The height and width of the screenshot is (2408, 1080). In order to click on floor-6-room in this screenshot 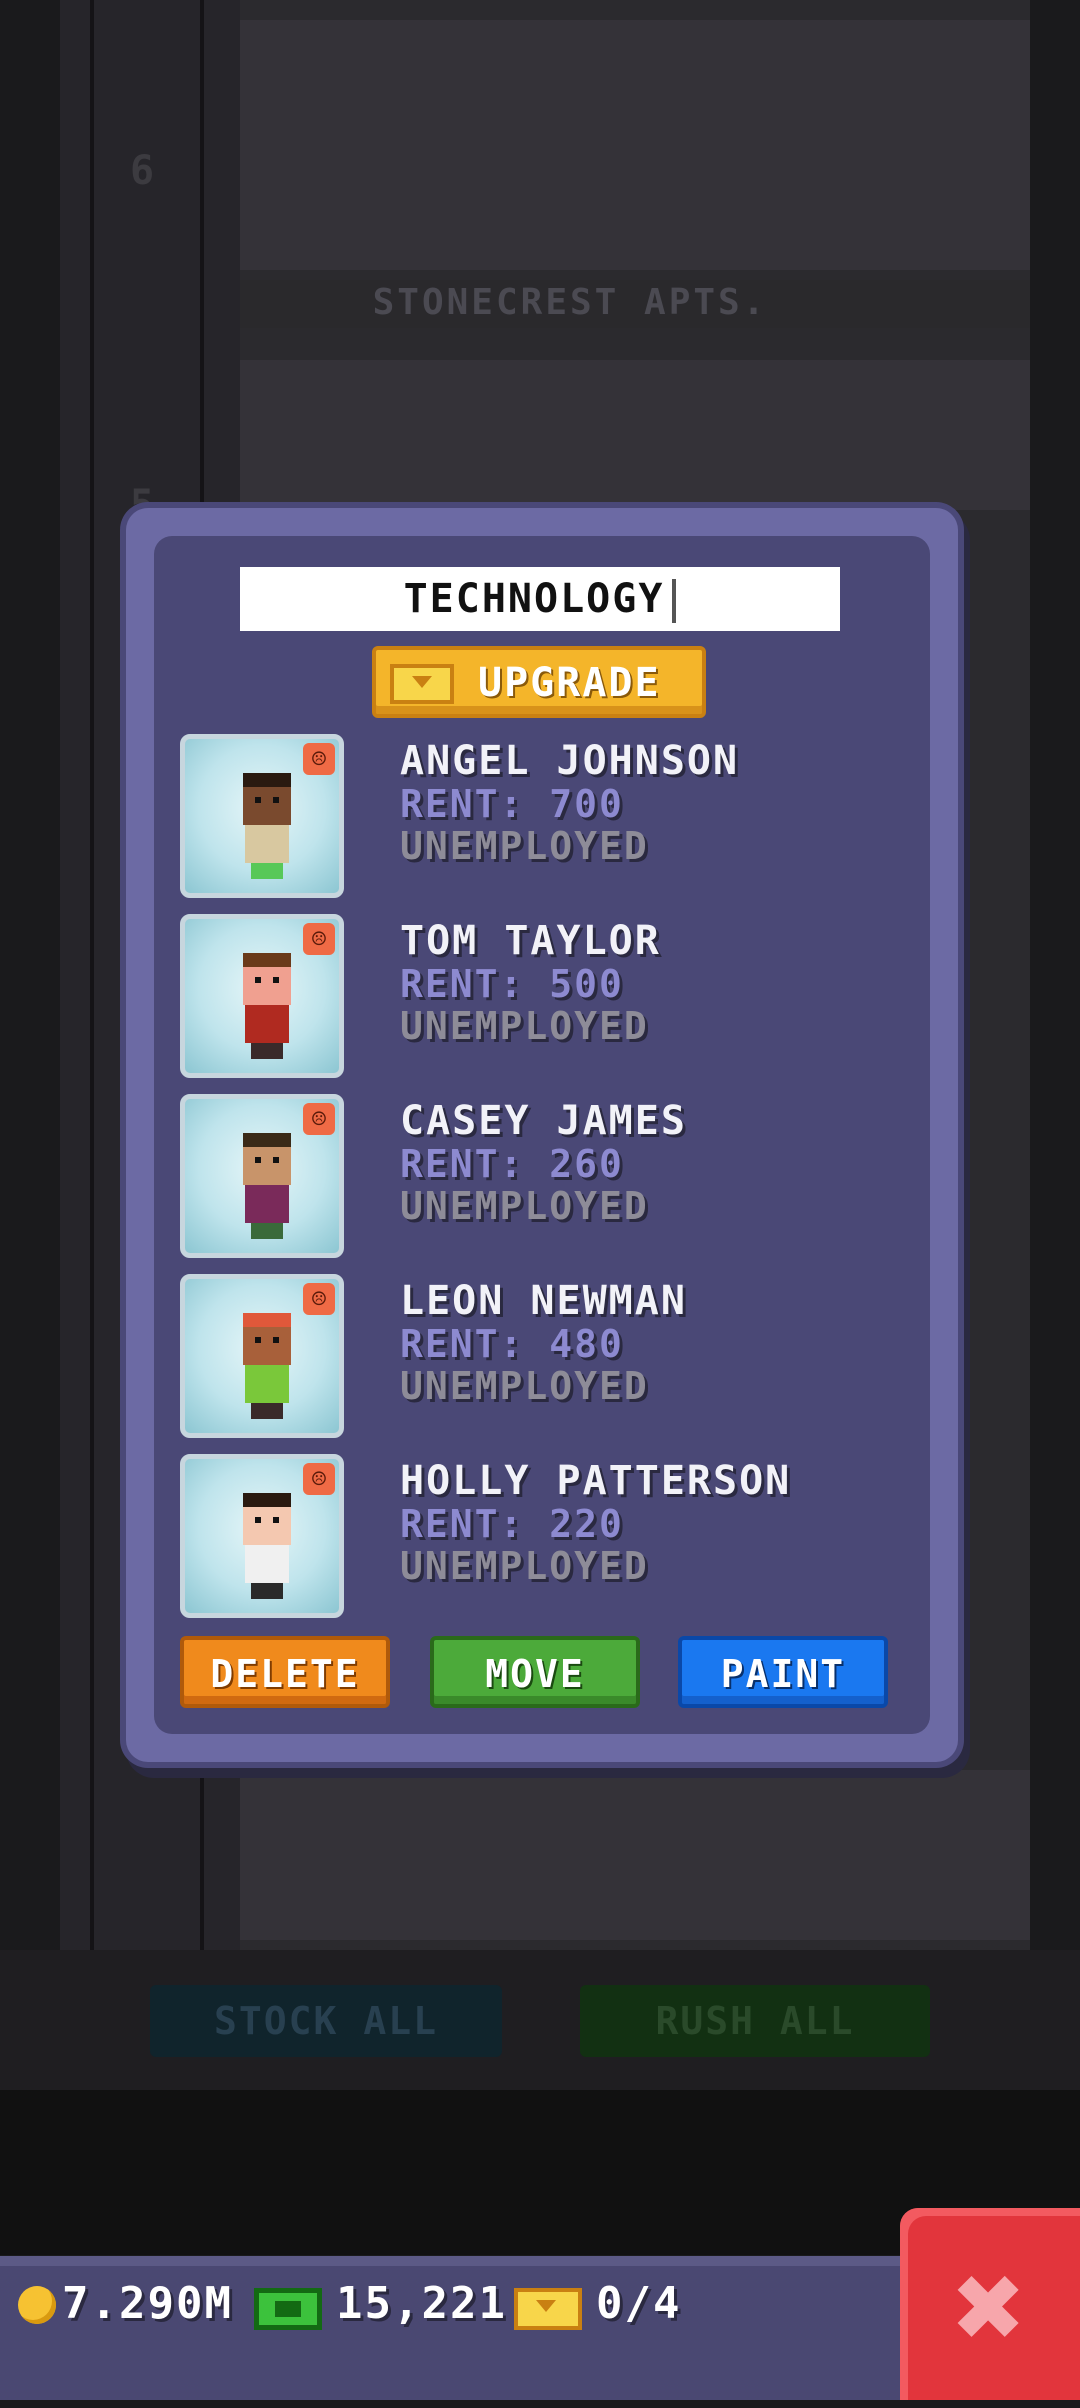, I will do `click(635, 145)`.